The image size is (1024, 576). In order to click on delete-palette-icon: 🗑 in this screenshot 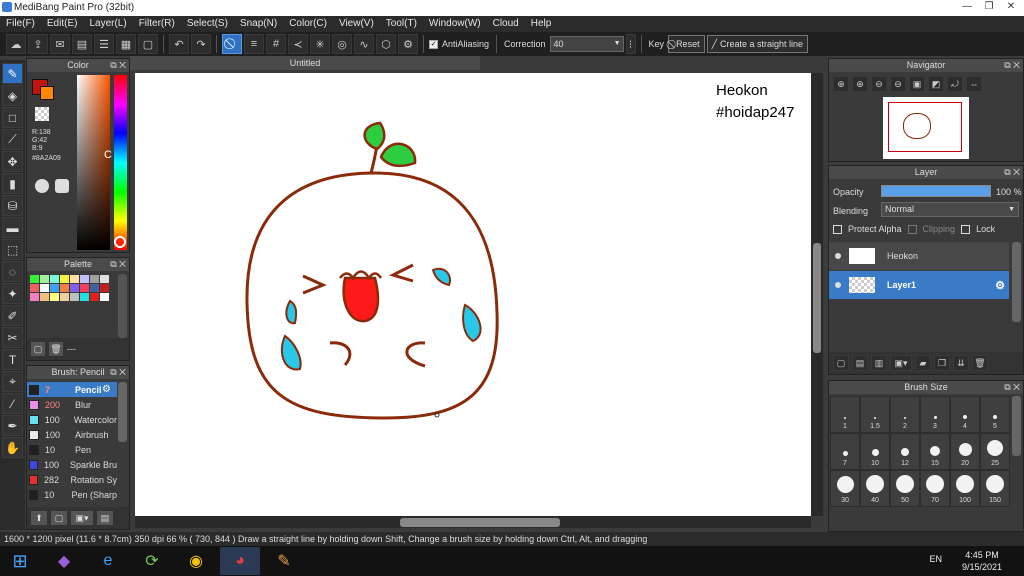, I will do `click(56, 349)`.